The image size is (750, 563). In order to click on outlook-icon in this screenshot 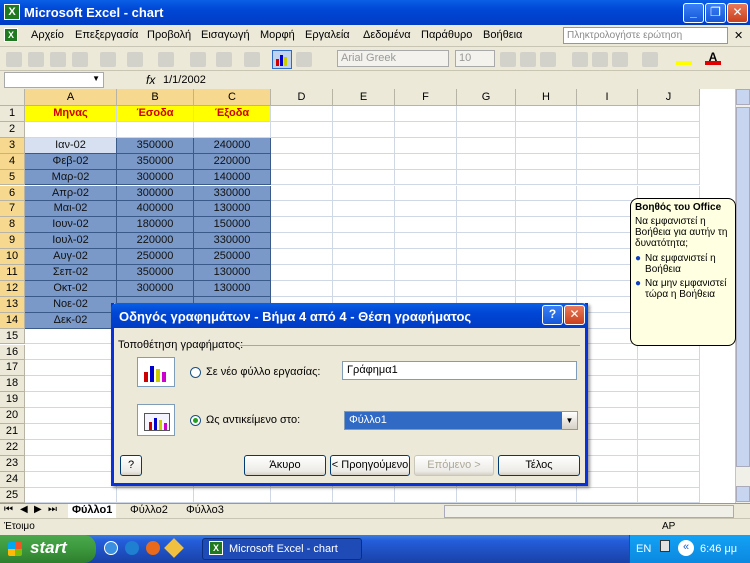, I will do `click(132, 548)`.